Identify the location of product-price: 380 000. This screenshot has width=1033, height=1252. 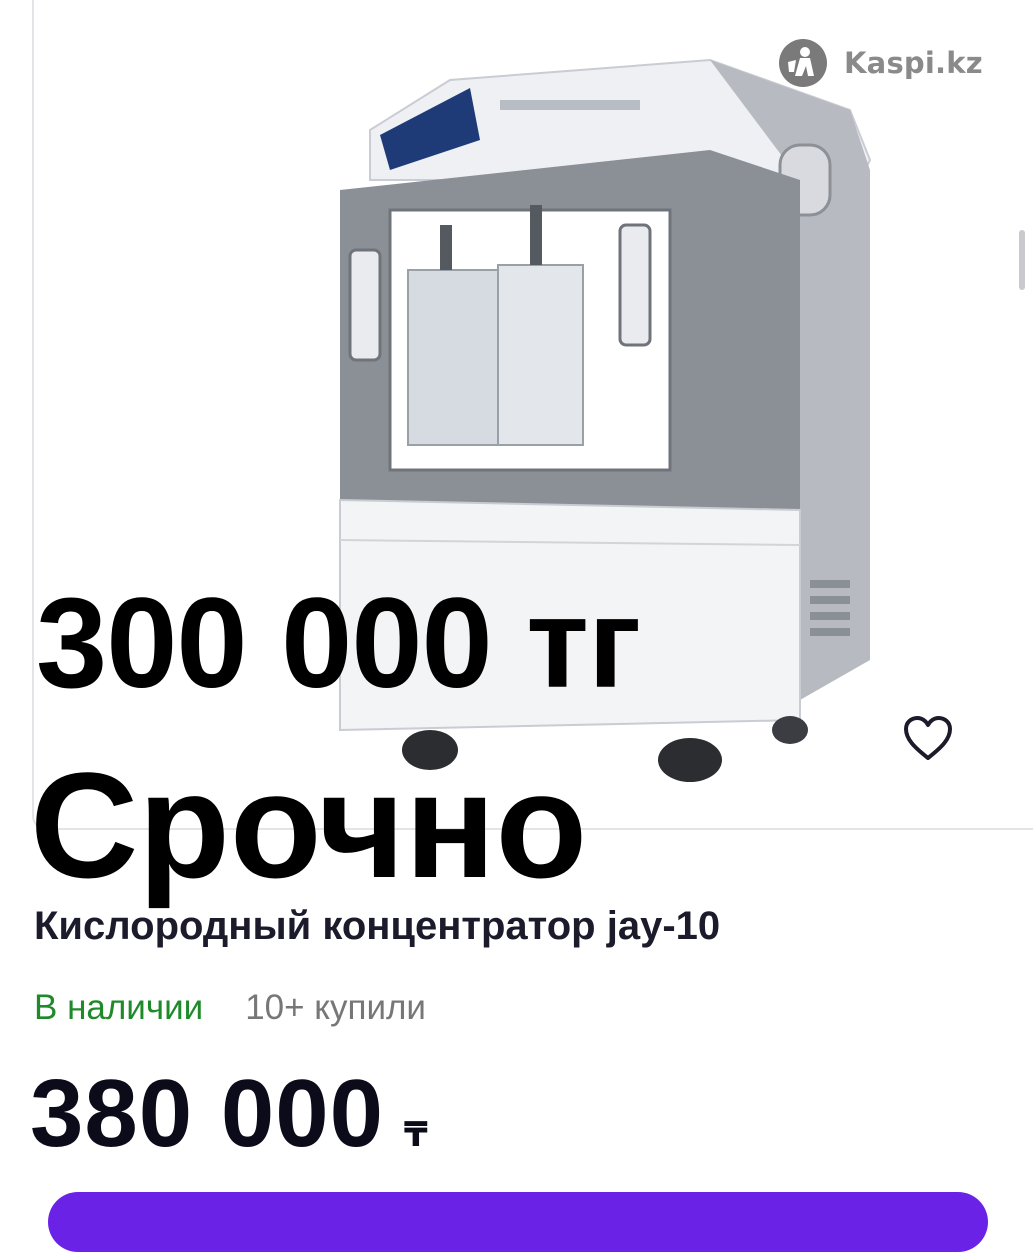
(207, 1113).